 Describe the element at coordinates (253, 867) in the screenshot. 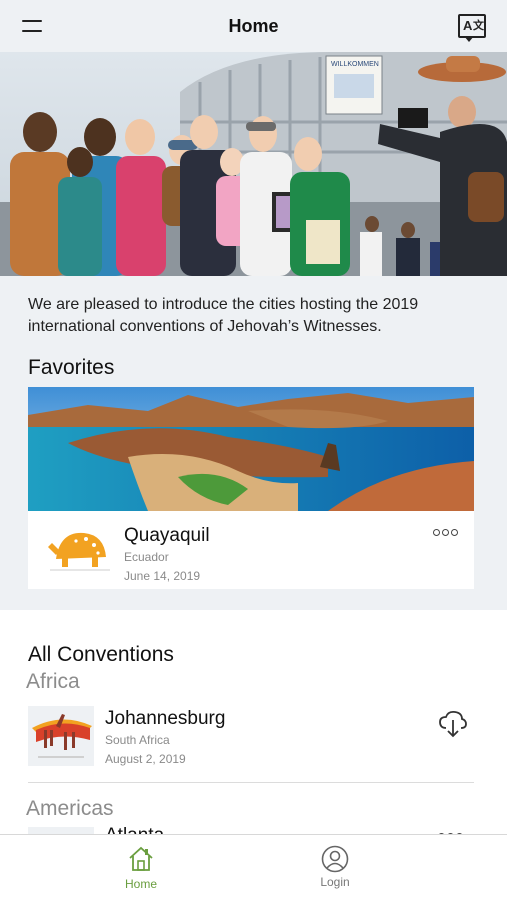

I see `bottom-tab-bar: Home Login` at that location.